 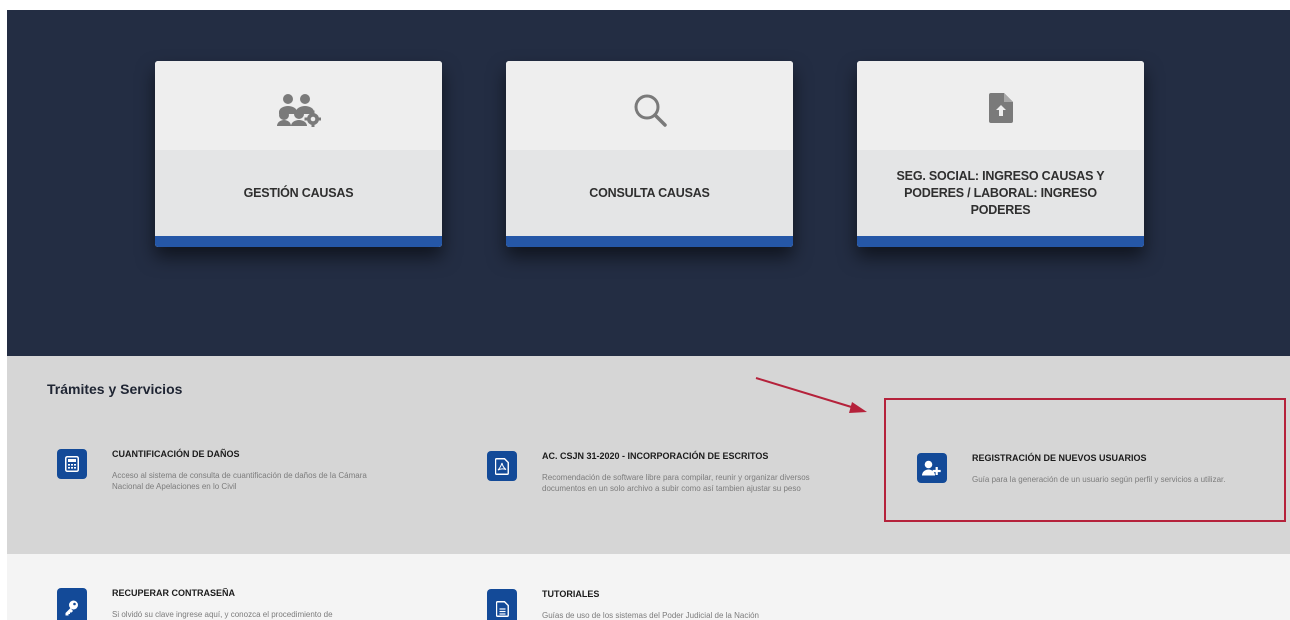 I want to click on annotation-highlight-box, so click(x=1085, y=460).